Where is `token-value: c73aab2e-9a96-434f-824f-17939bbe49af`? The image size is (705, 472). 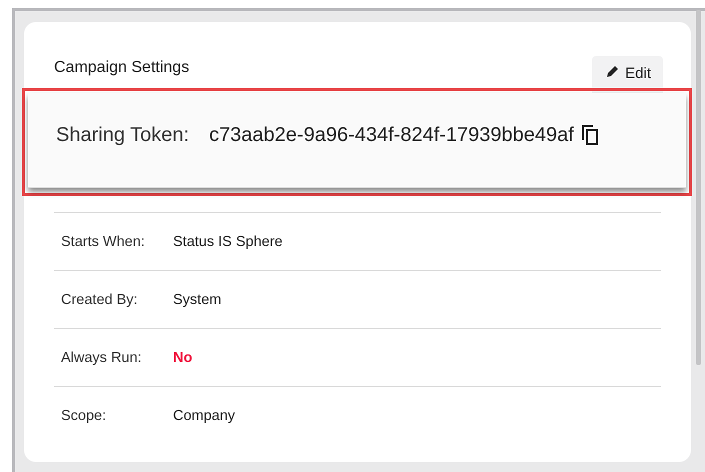
token-value: c73aab2e-9a96-434f-824f-17939bbe49af is located at coordinates (391, 135).